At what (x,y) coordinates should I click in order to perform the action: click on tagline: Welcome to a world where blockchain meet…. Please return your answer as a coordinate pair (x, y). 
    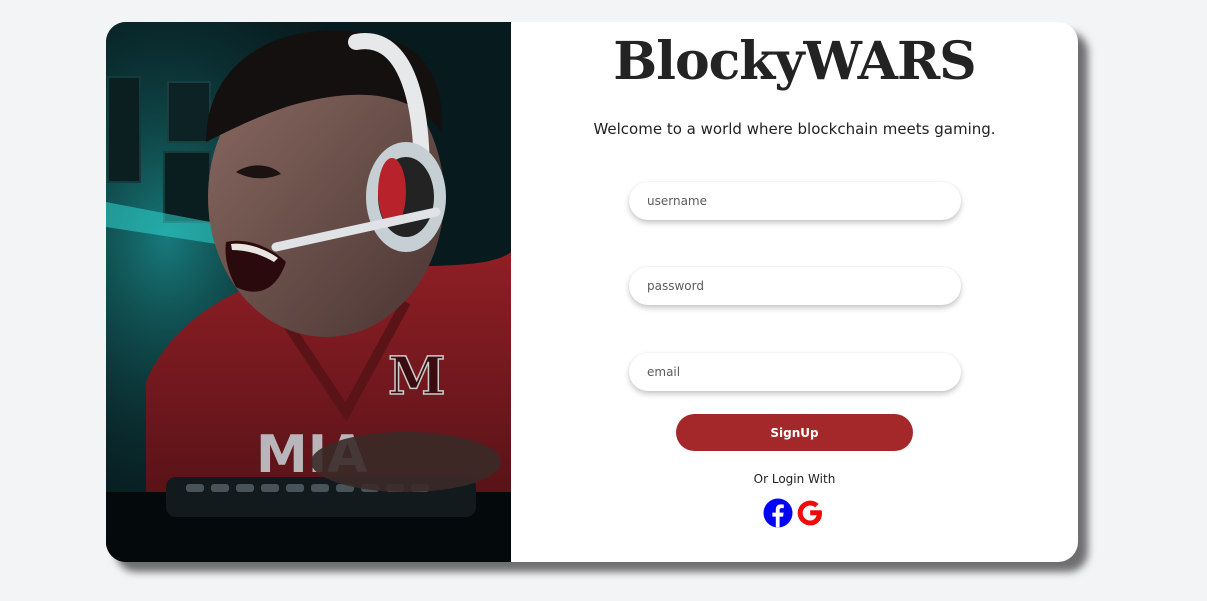
    Looking at the image, I should click on (794, 129).